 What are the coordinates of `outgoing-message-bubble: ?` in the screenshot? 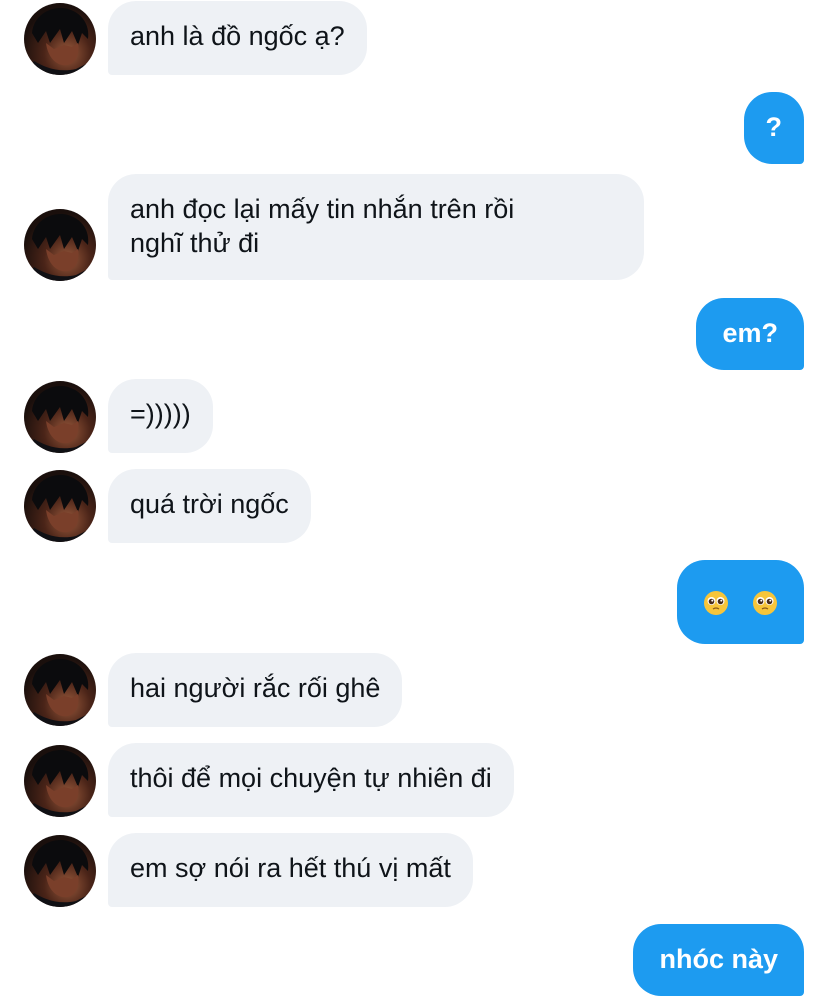 It's located at (773, 128).